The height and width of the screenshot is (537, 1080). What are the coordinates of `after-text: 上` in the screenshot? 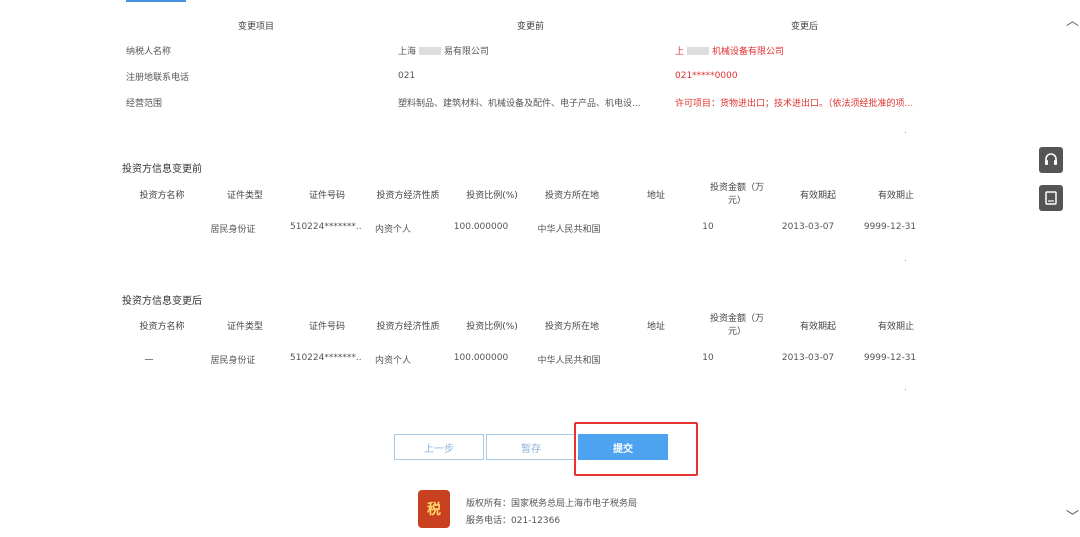 It's located at (680, 51).